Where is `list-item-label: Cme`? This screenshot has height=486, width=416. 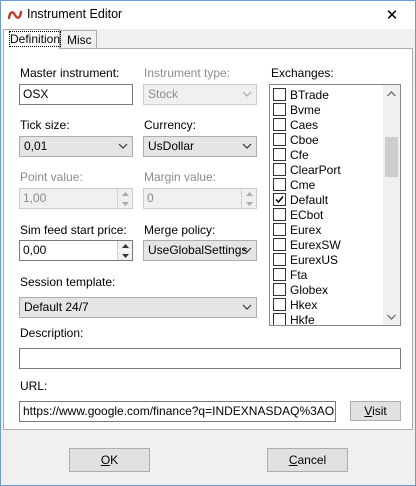 list-item-label: Cme is located at coordinates (303, 184).